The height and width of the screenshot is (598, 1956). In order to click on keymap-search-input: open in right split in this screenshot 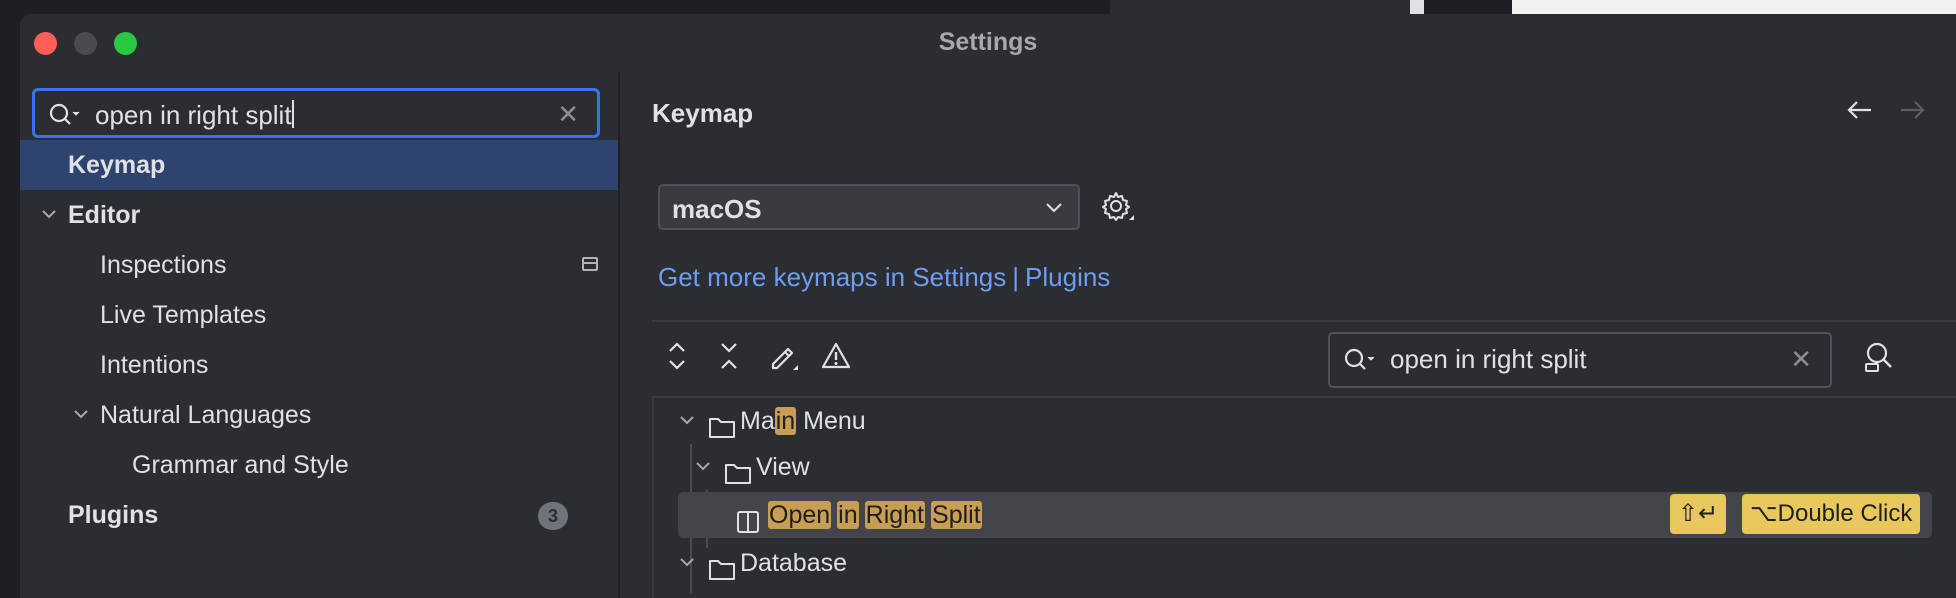, I will do `click(1488, 359)`.